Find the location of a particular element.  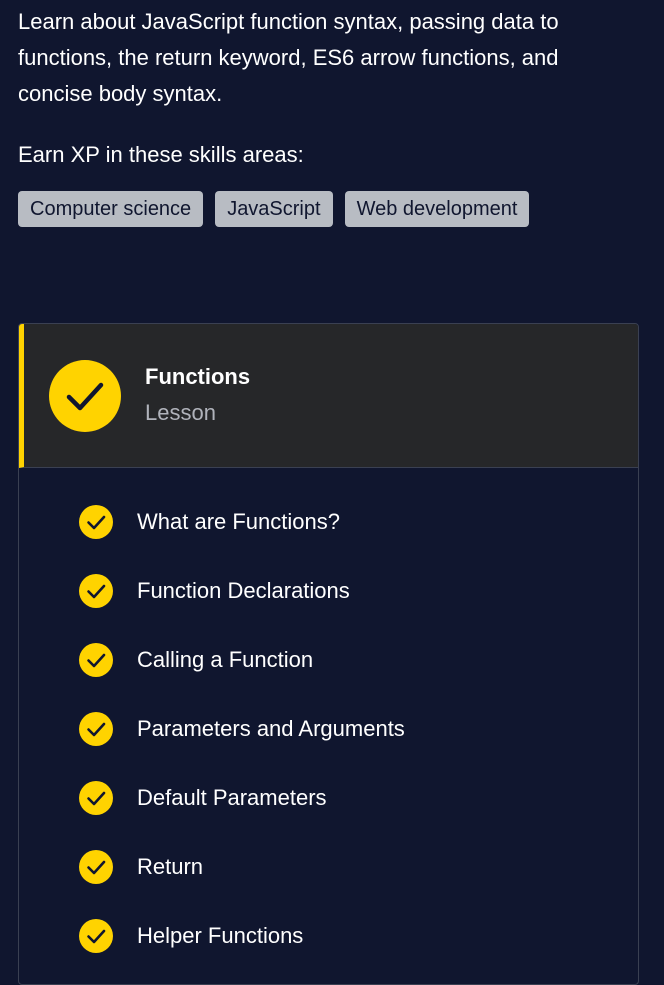

lesson-type: Lesson is located at coordinates (180, 412).